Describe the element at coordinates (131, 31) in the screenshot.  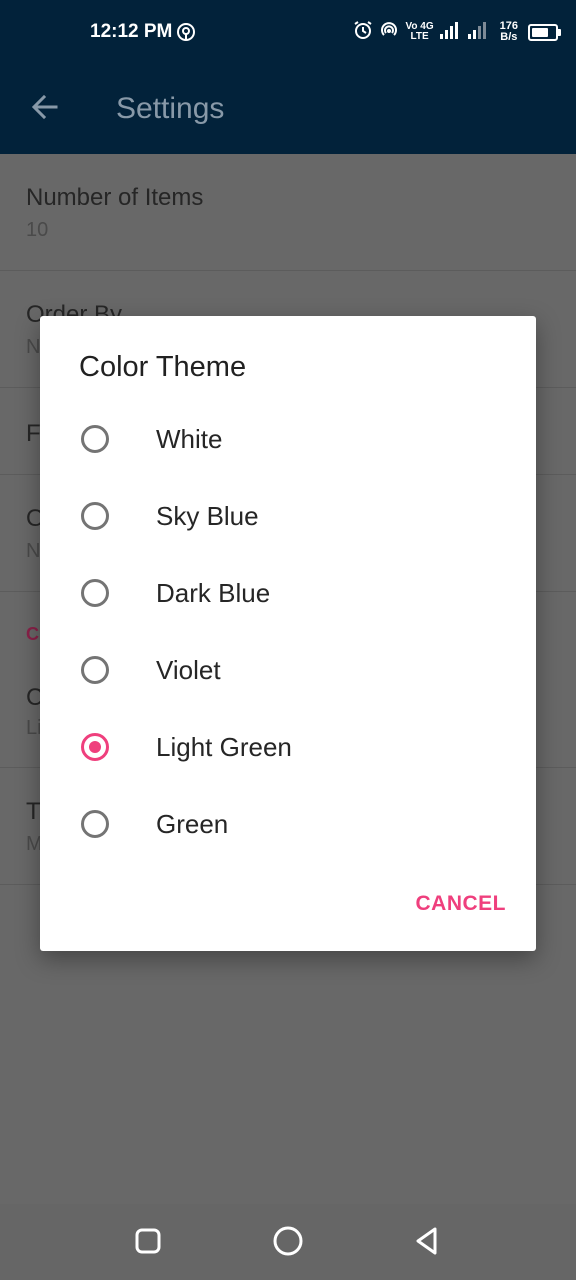
I see `status-time: 12:12 PM` at that location.